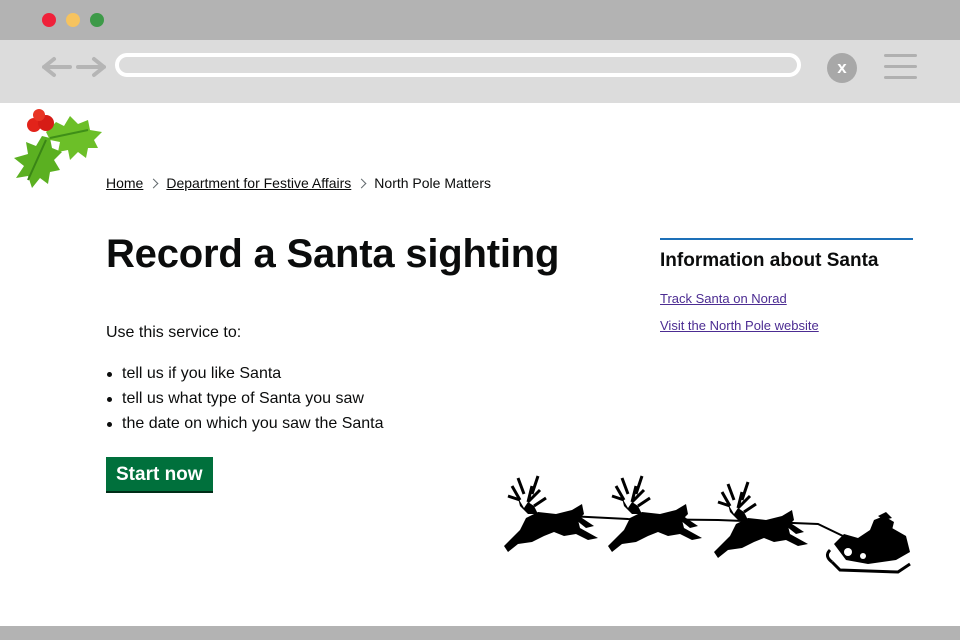  I want to click on address-bar, so click(458, 65).